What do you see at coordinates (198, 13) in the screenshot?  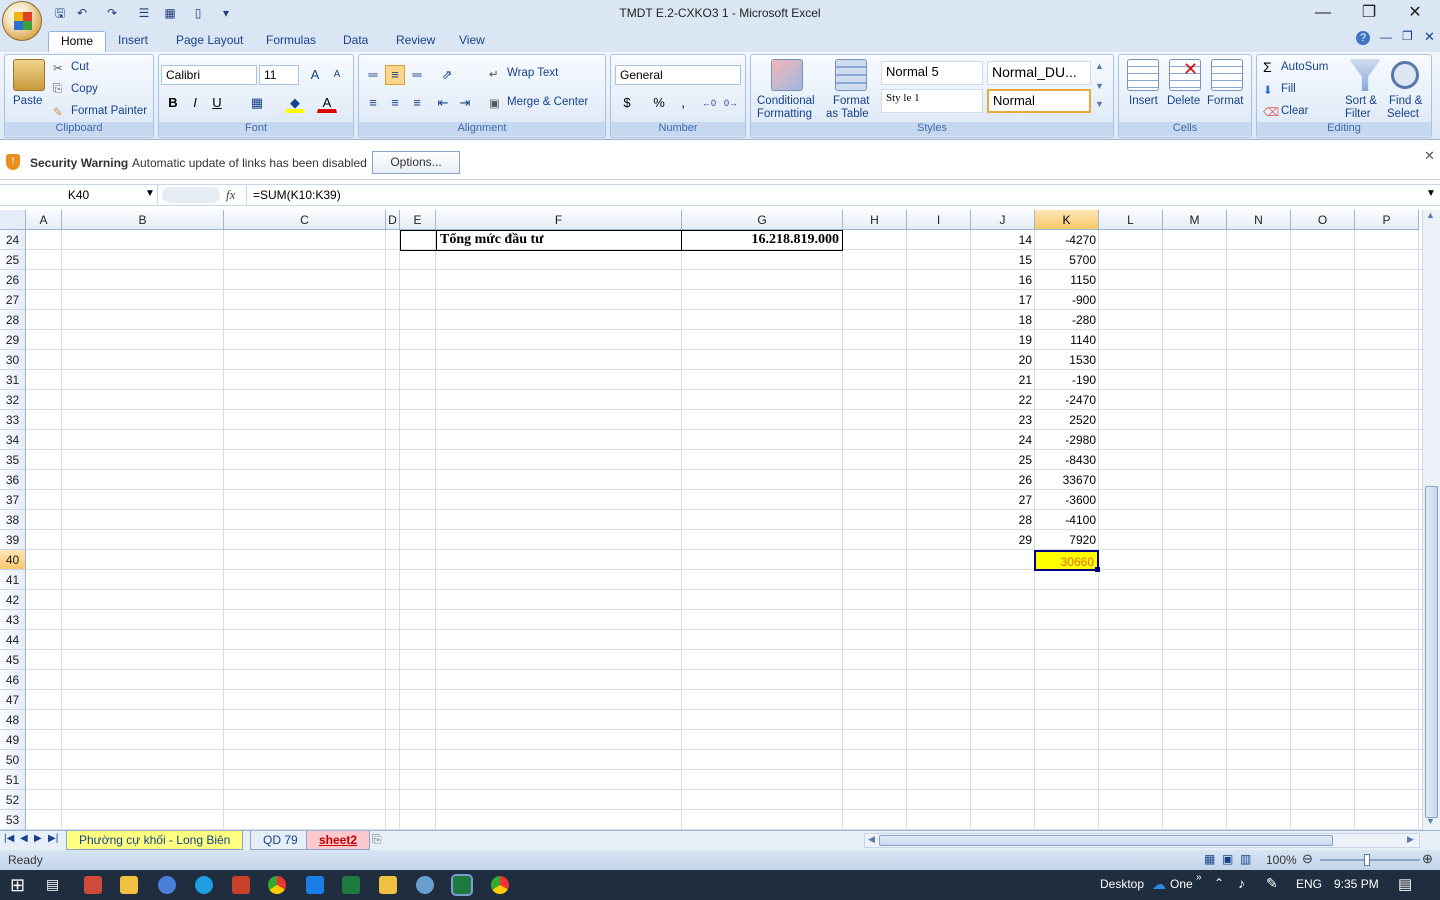 I see `new-document-icon: ▯` at bounding box center [198, 13].